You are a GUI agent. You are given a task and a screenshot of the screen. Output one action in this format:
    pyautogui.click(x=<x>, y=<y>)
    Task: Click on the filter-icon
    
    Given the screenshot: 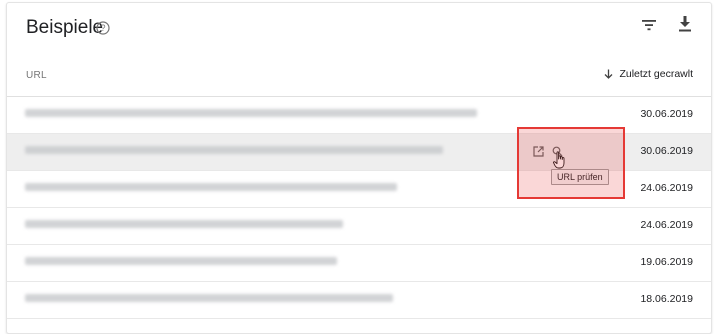 What is the action you would take?
    pyautogui.click(x=649, y=25)
    